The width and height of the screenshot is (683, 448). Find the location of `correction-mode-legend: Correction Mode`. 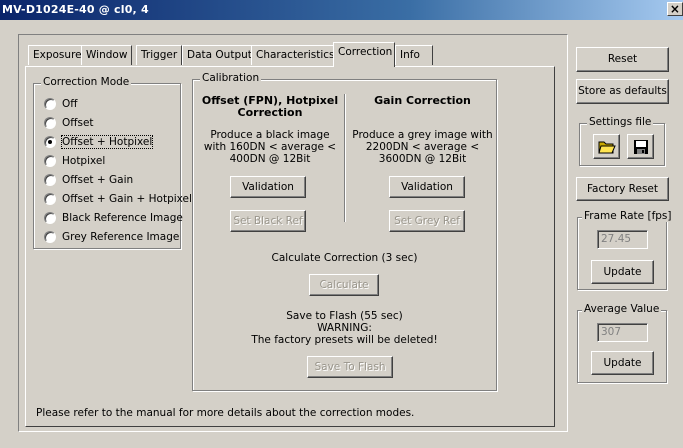

correction-mode-legend: Correction Mode is located at coordinates (86, 82).